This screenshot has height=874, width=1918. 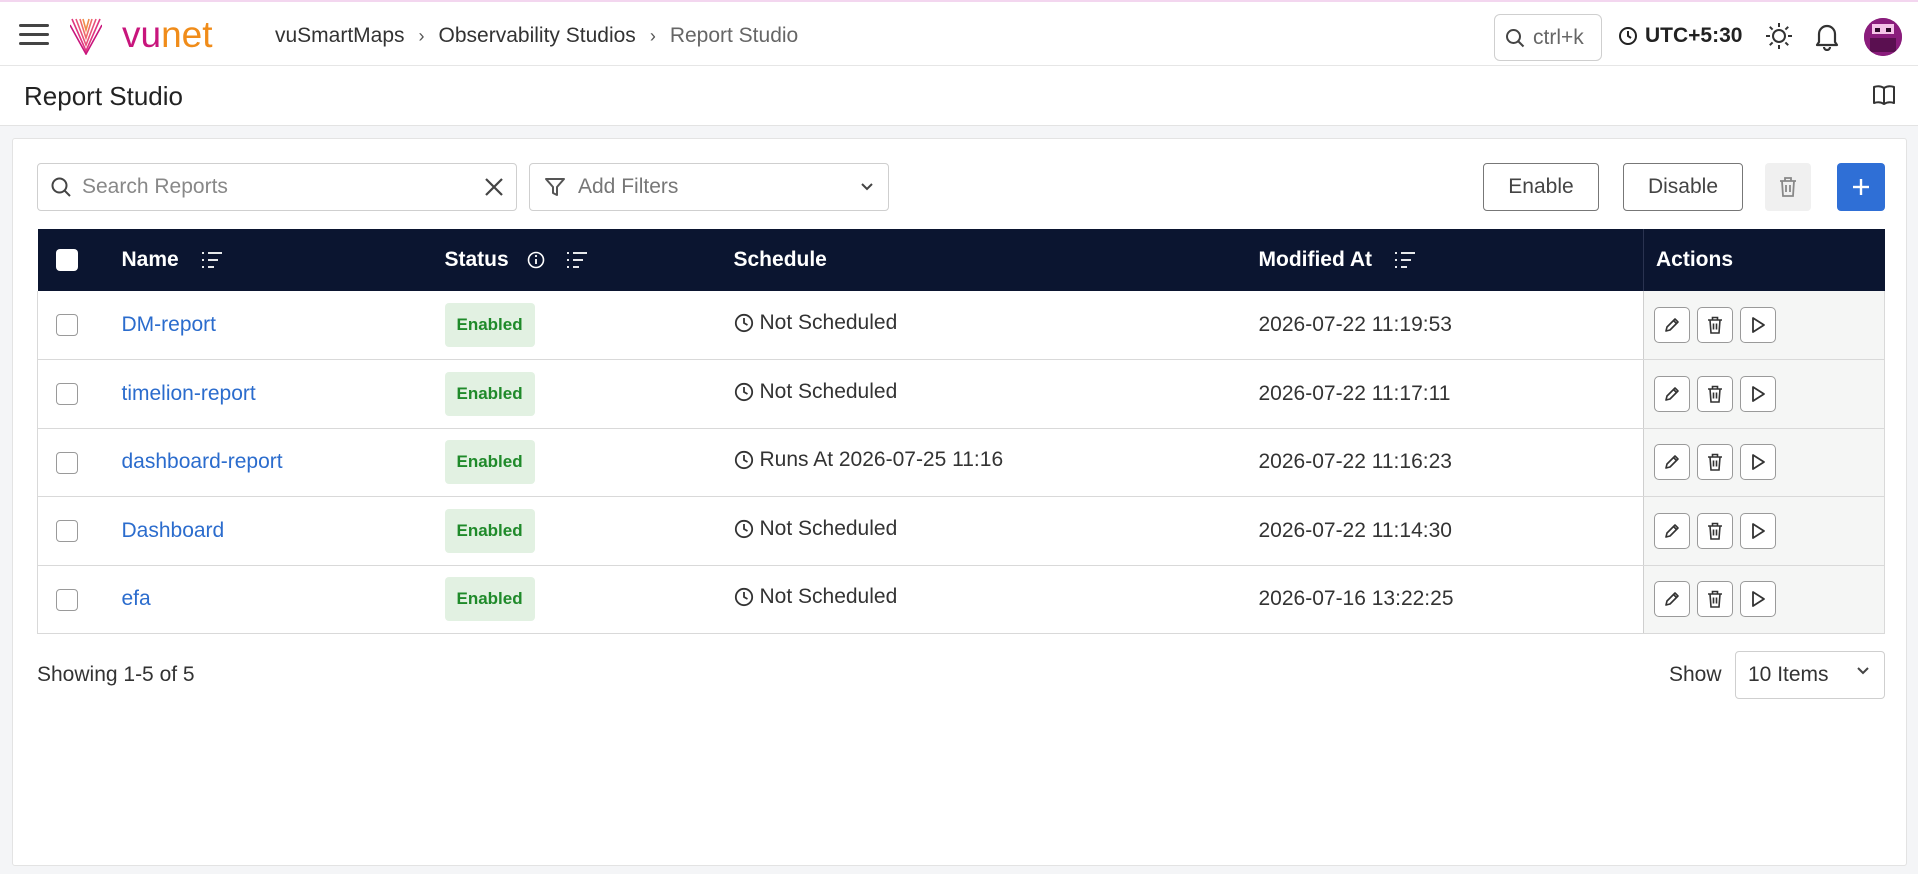 What do you see at coordinates (283, 531) in the screenshot?
I see `name-cell: Dashboard` at bounding box center [283, 531].